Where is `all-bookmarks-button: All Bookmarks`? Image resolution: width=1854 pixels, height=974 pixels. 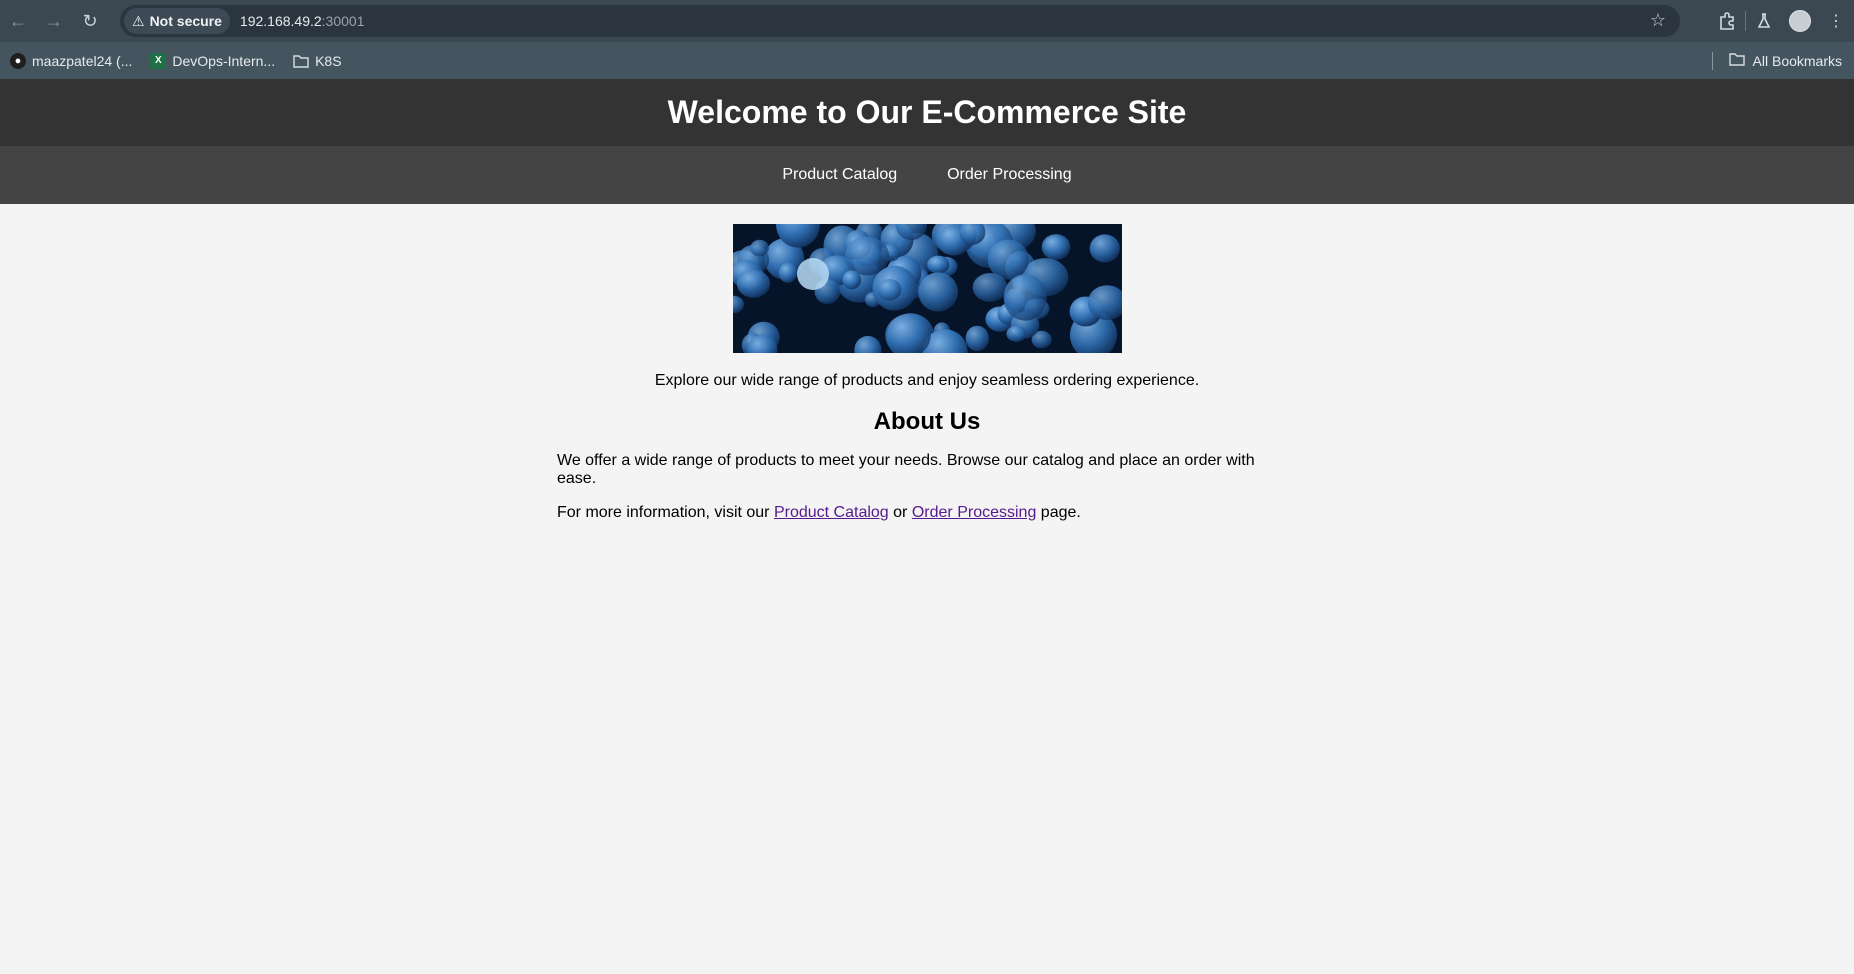 all-bookmarks-button: All Bookmarks is located at coordinates (1776, 60).